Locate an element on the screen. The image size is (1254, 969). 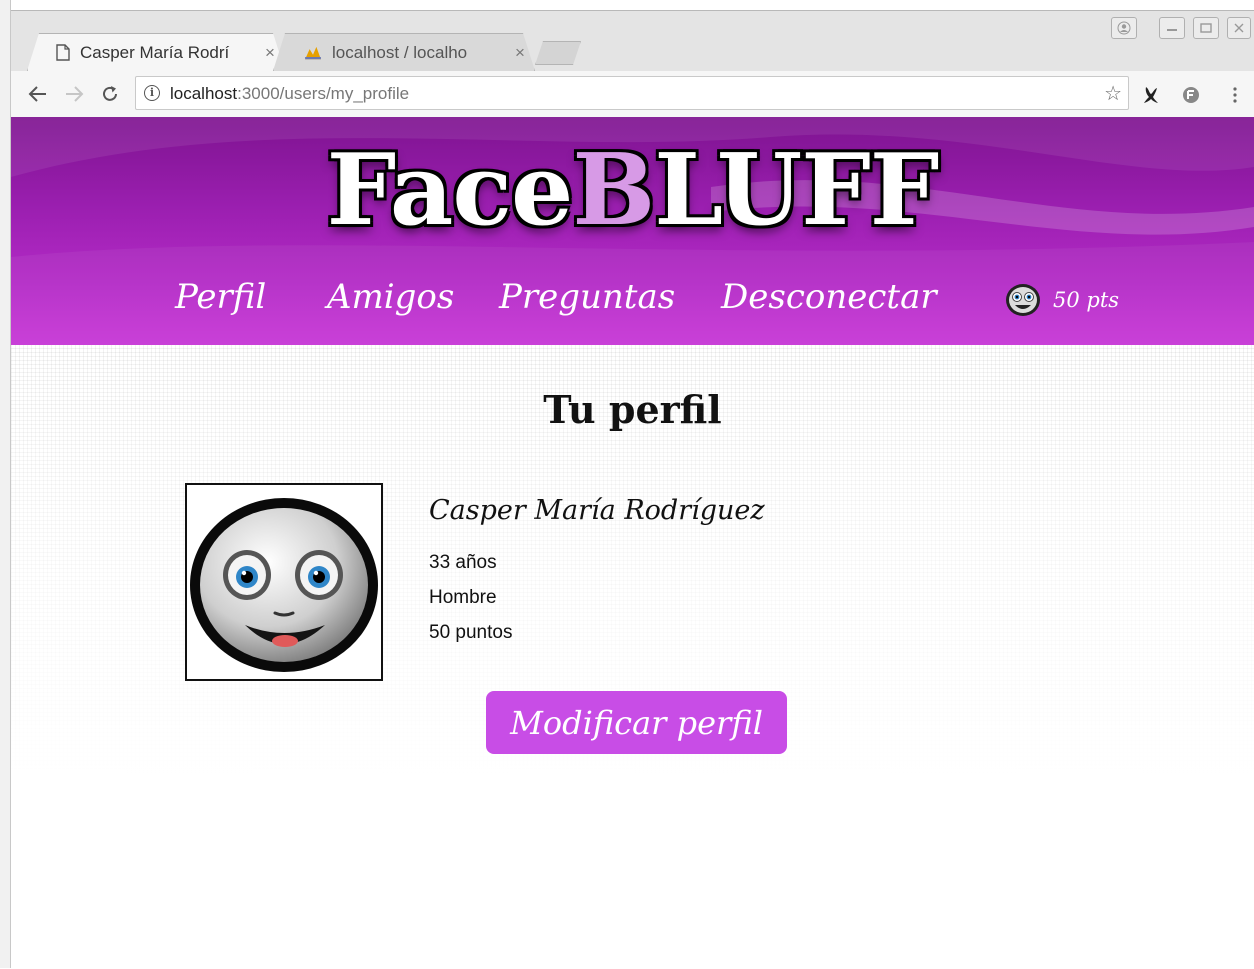
user-profile-icon is located at coordinates (1124, 28).